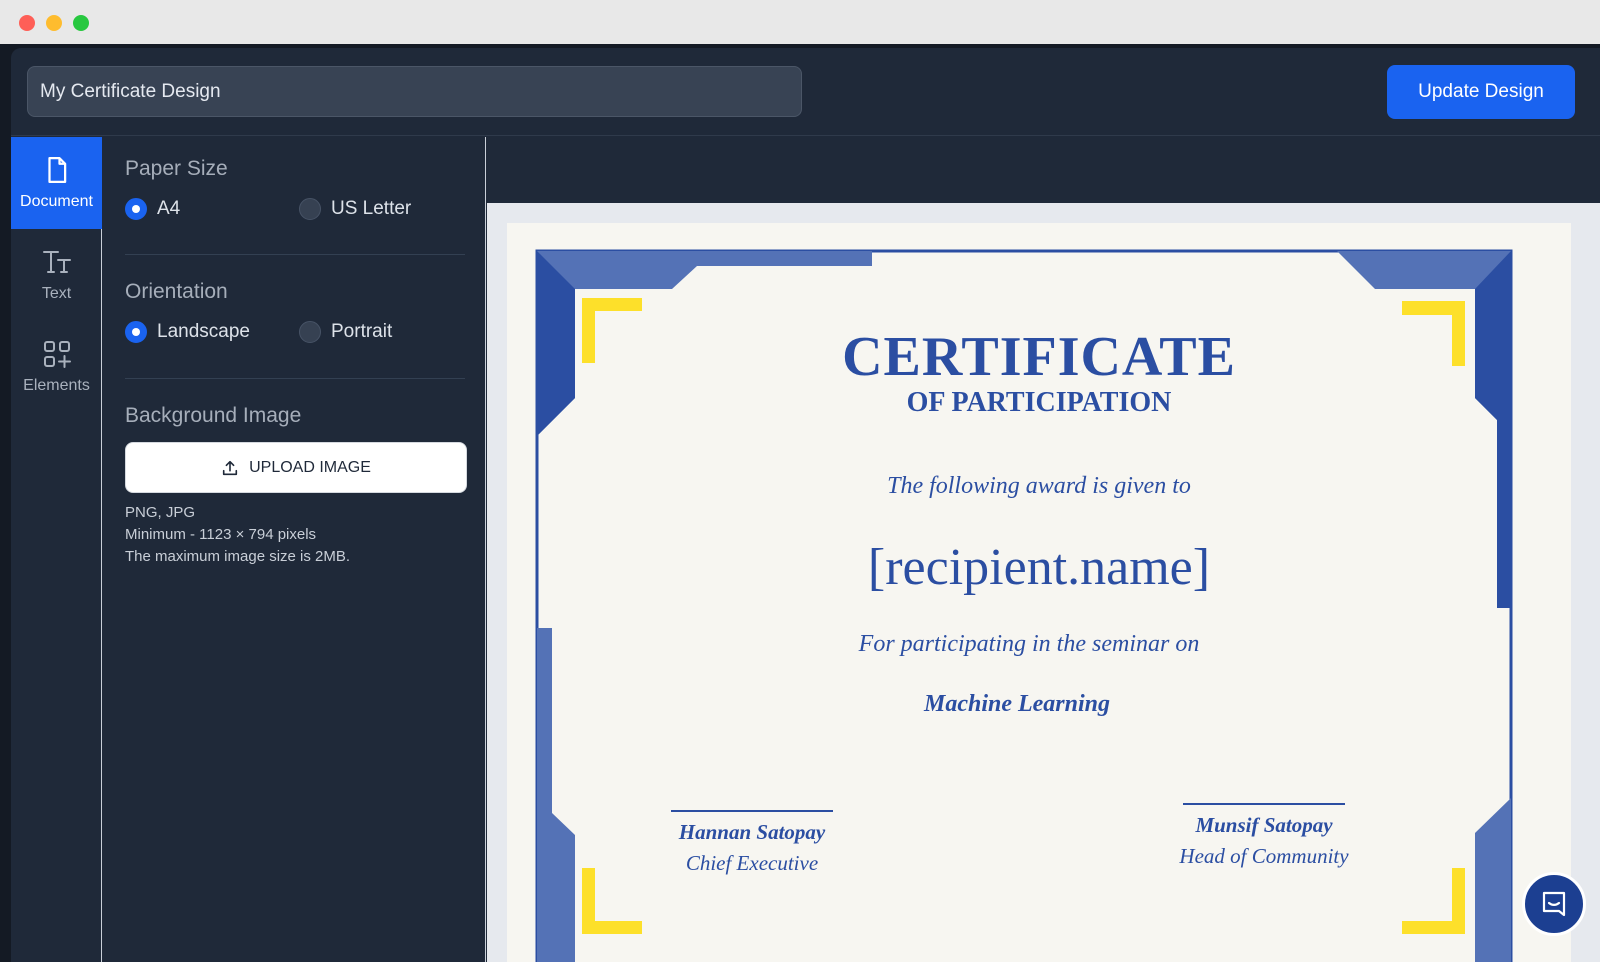 The height and width of the screenshot is (962, 1600). Describe the element at coordinates (212, 209) in the screenshot. I see `radio-a4: A4` at that location.